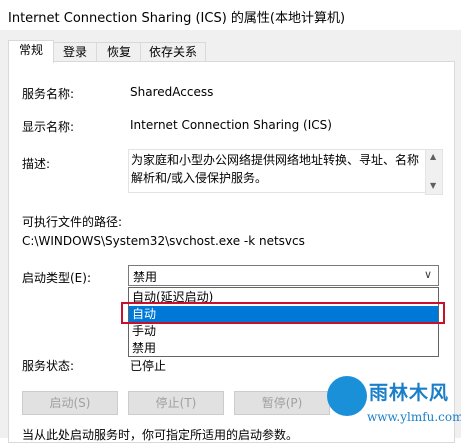  Describe the element at coordinates (275, 169) in the screenshot. I see `description-text: 为家庭和小型办公网络提供网络地址转换、寻址、名称解析和/或入侵保护服务。` at that location.